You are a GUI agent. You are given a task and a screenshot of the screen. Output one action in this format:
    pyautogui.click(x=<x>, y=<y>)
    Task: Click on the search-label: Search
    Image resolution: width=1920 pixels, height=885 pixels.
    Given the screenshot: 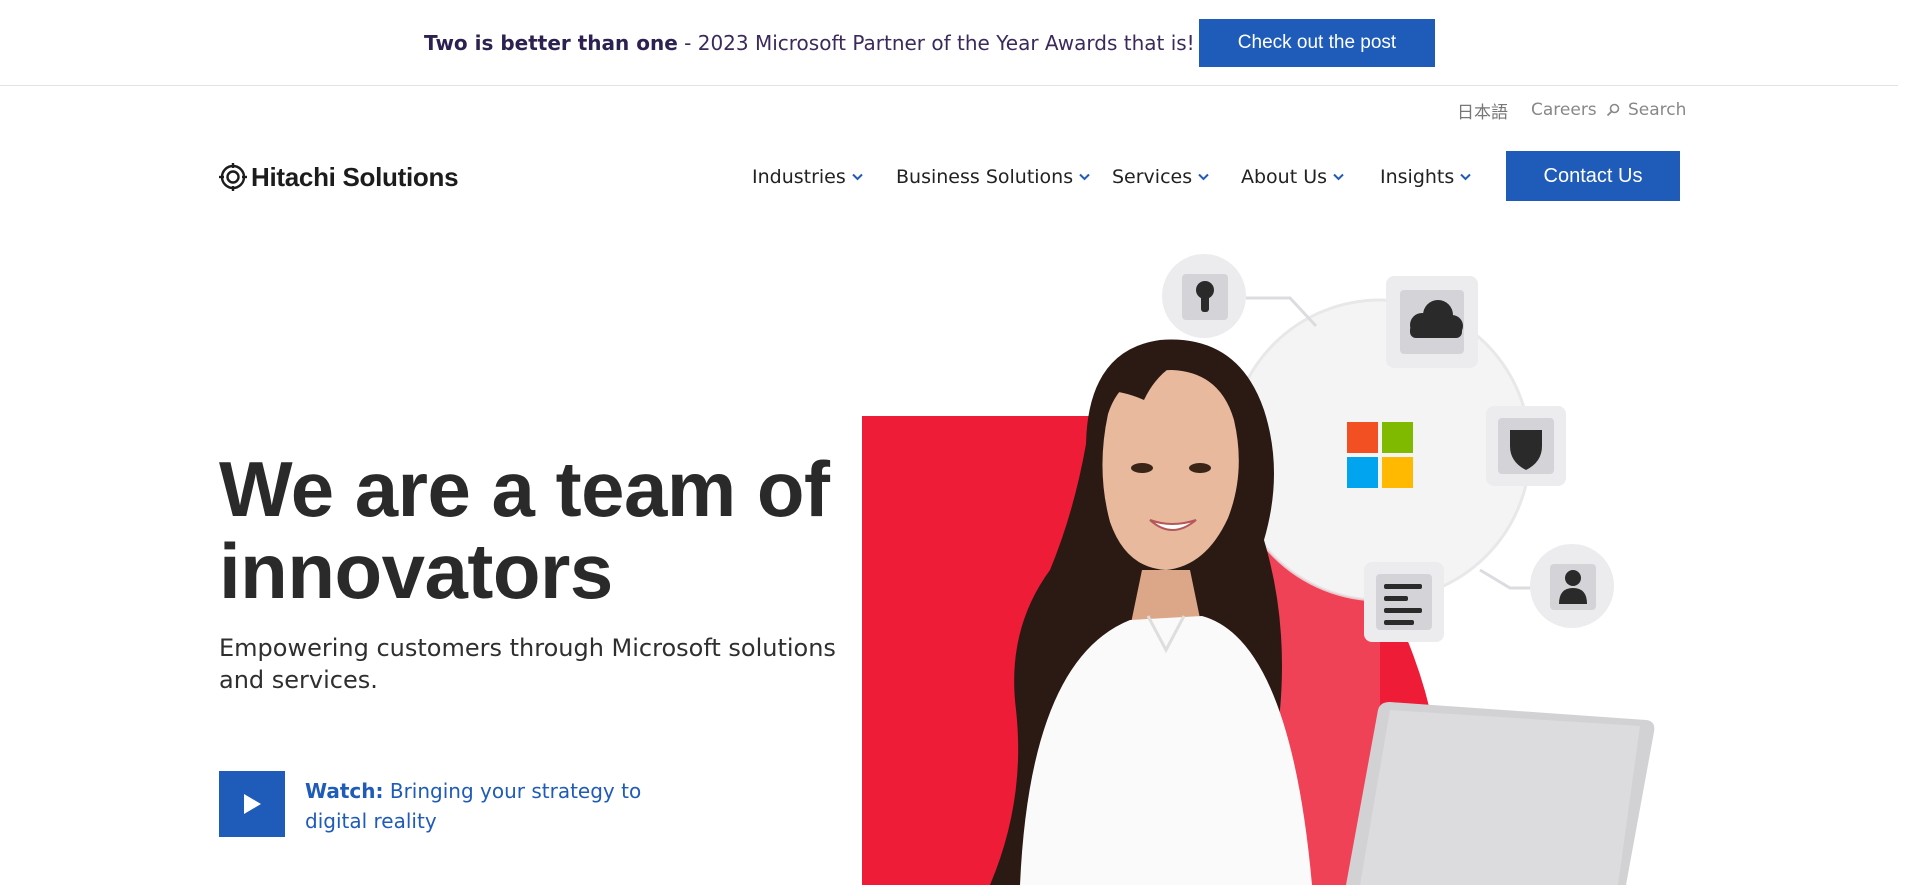 What is the action you would take?
    pyautogui.click(x=1657, y=110)
    